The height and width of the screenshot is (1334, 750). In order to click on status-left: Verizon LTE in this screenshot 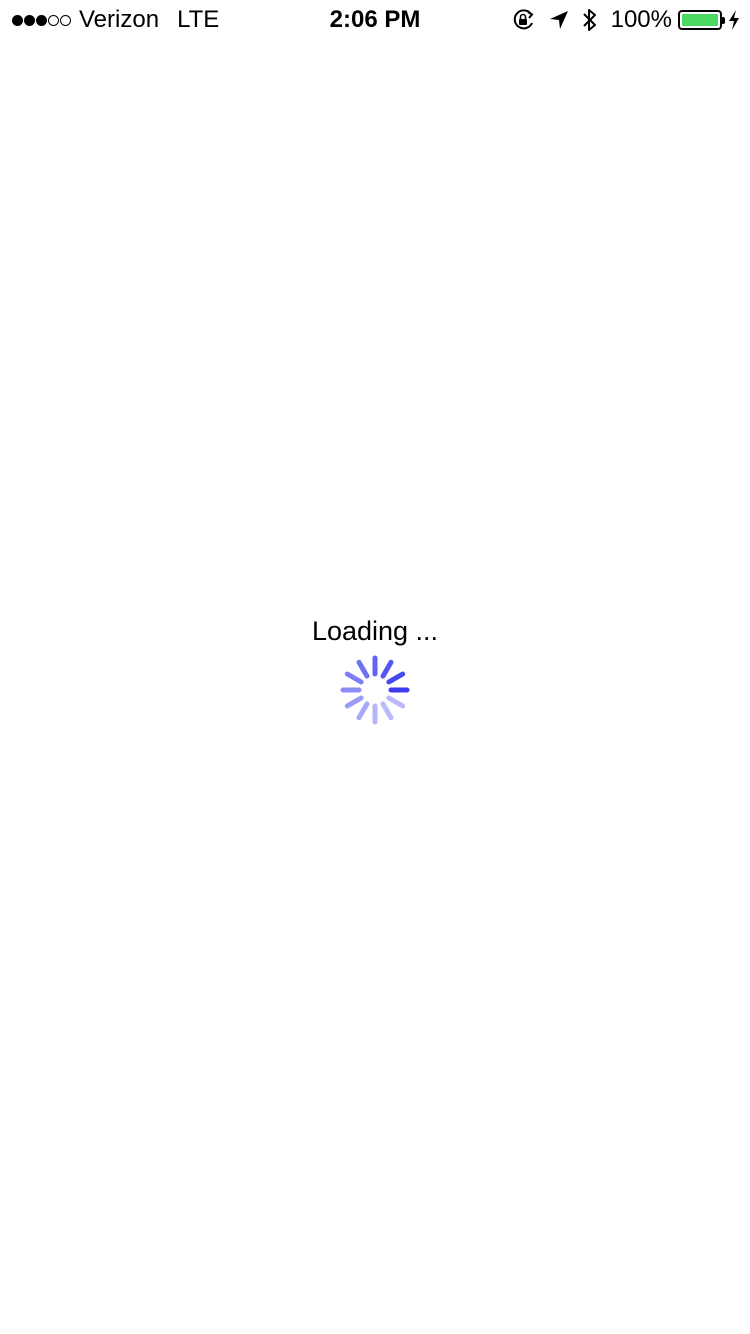, I will do `click(115, 20)`.